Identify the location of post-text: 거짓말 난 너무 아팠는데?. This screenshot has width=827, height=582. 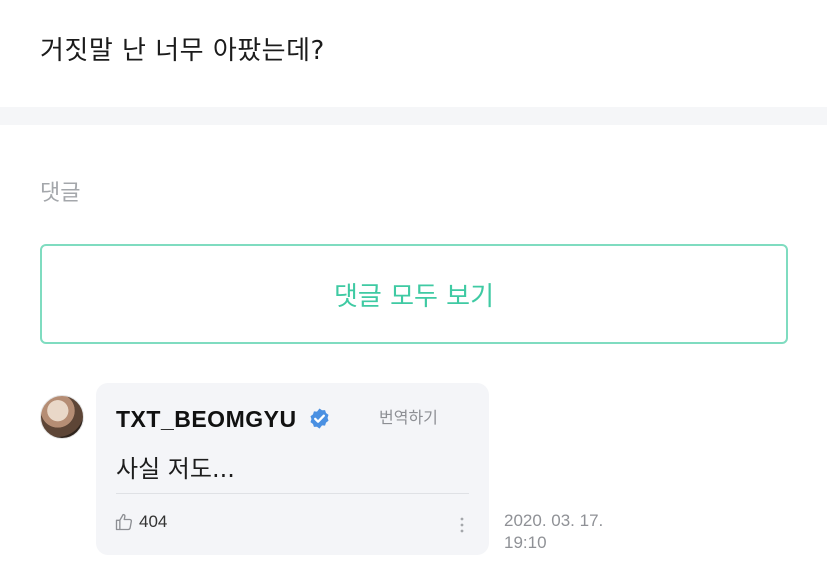
(182, 51).